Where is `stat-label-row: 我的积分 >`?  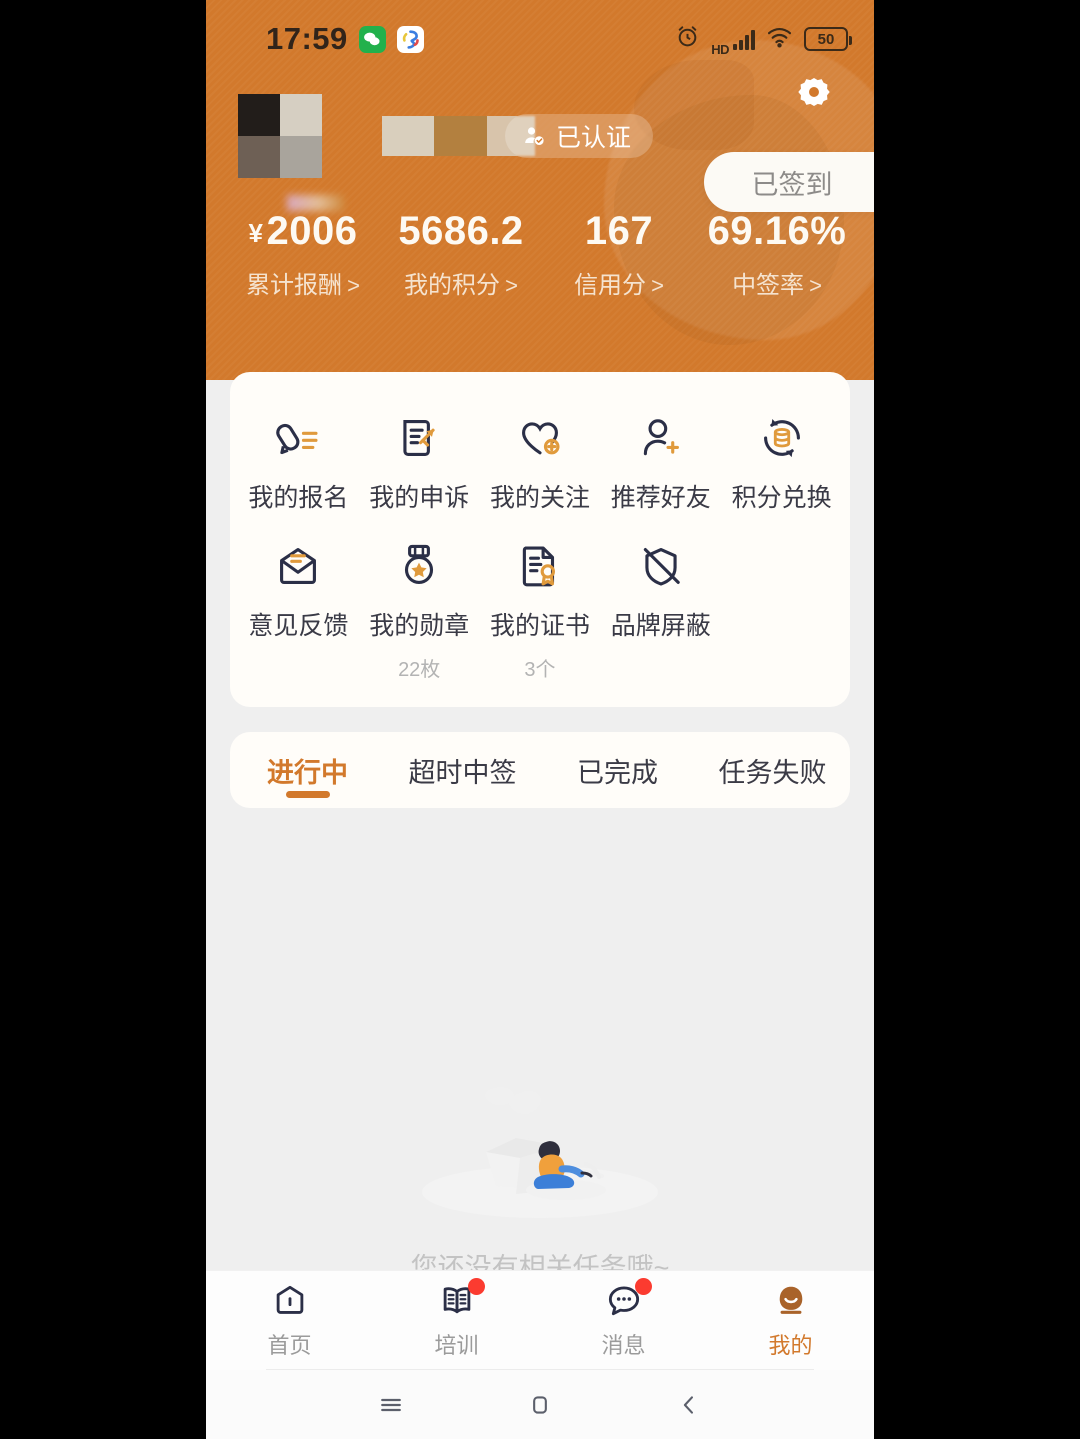 stat-label-row: 我的积分 > is located at coordinates (461, 282).